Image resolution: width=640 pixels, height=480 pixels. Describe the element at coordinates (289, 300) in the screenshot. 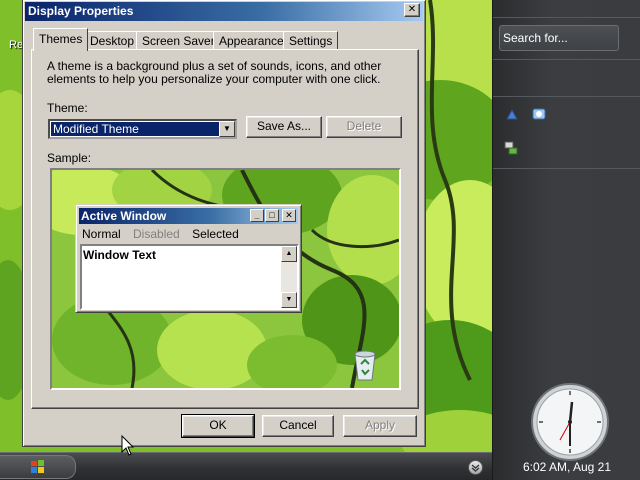

I see `scroll-down-icon: ▼` at that location.